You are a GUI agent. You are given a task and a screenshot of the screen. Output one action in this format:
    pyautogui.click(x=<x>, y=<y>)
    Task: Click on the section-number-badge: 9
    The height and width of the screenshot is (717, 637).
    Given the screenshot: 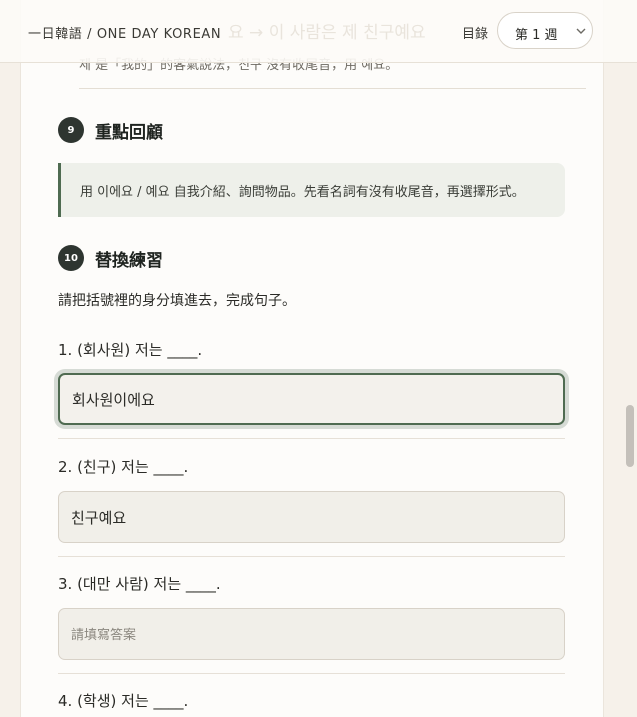 What is the action you would take?
    pyautogui.click(x=71, y=130)
    